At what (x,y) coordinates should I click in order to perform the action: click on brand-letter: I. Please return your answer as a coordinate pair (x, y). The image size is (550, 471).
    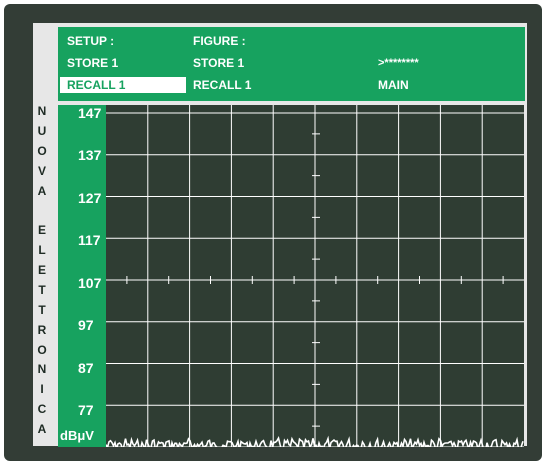
    Looking at the image, I should click on (42, 389).